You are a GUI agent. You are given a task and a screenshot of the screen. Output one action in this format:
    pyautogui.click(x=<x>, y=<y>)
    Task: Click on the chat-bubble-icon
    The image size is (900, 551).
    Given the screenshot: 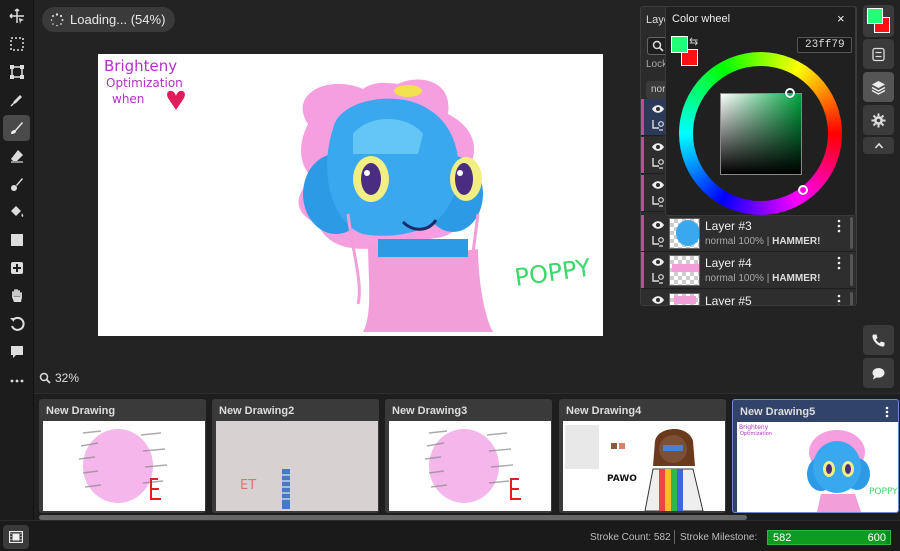 What is the action you would take?
    pyautogui.click(x=878, y=373)
    